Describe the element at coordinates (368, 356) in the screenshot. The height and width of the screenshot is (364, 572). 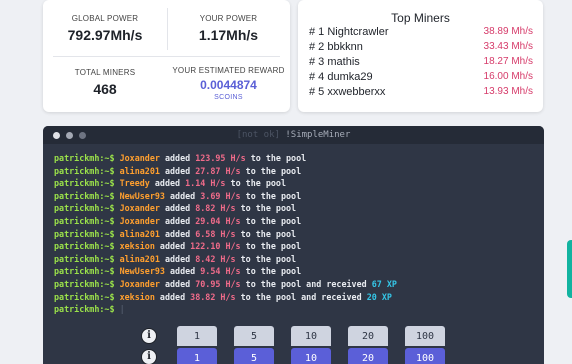
I see `amount-button-bottom: 20` at that location.